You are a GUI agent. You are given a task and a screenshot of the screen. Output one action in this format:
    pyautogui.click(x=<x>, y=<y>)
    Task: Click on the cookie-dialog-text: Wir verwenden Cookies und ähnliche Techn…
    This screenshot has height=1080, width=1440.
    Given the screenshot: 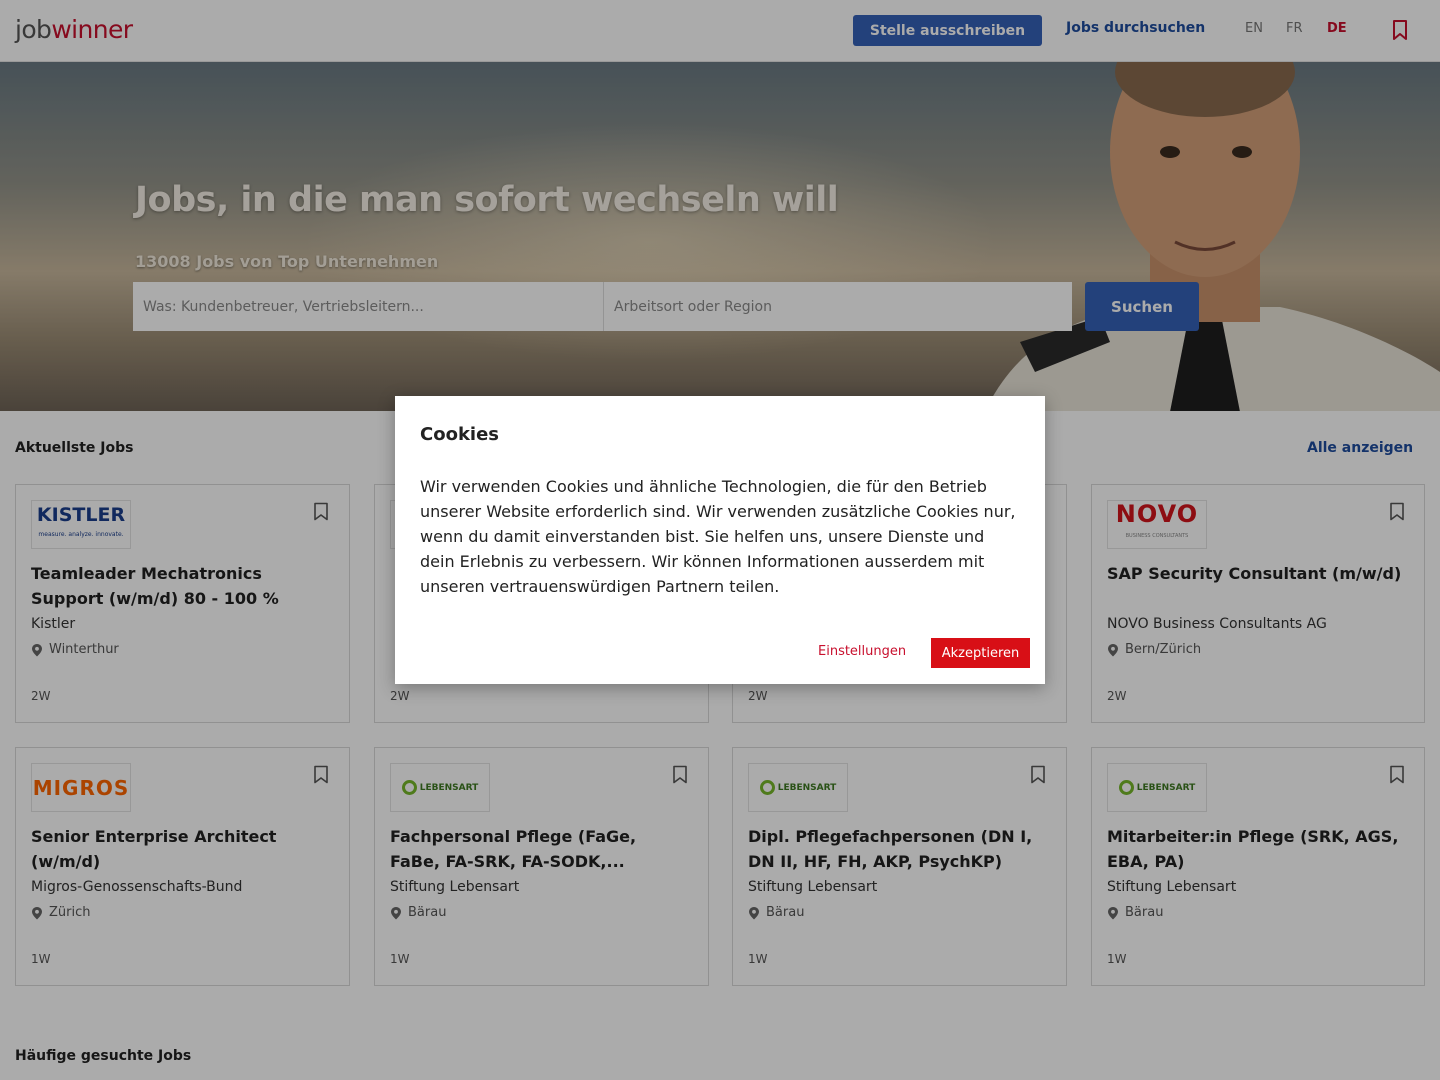 What is the action you would take?
    pyautogui.click(x=718, y=536)
    